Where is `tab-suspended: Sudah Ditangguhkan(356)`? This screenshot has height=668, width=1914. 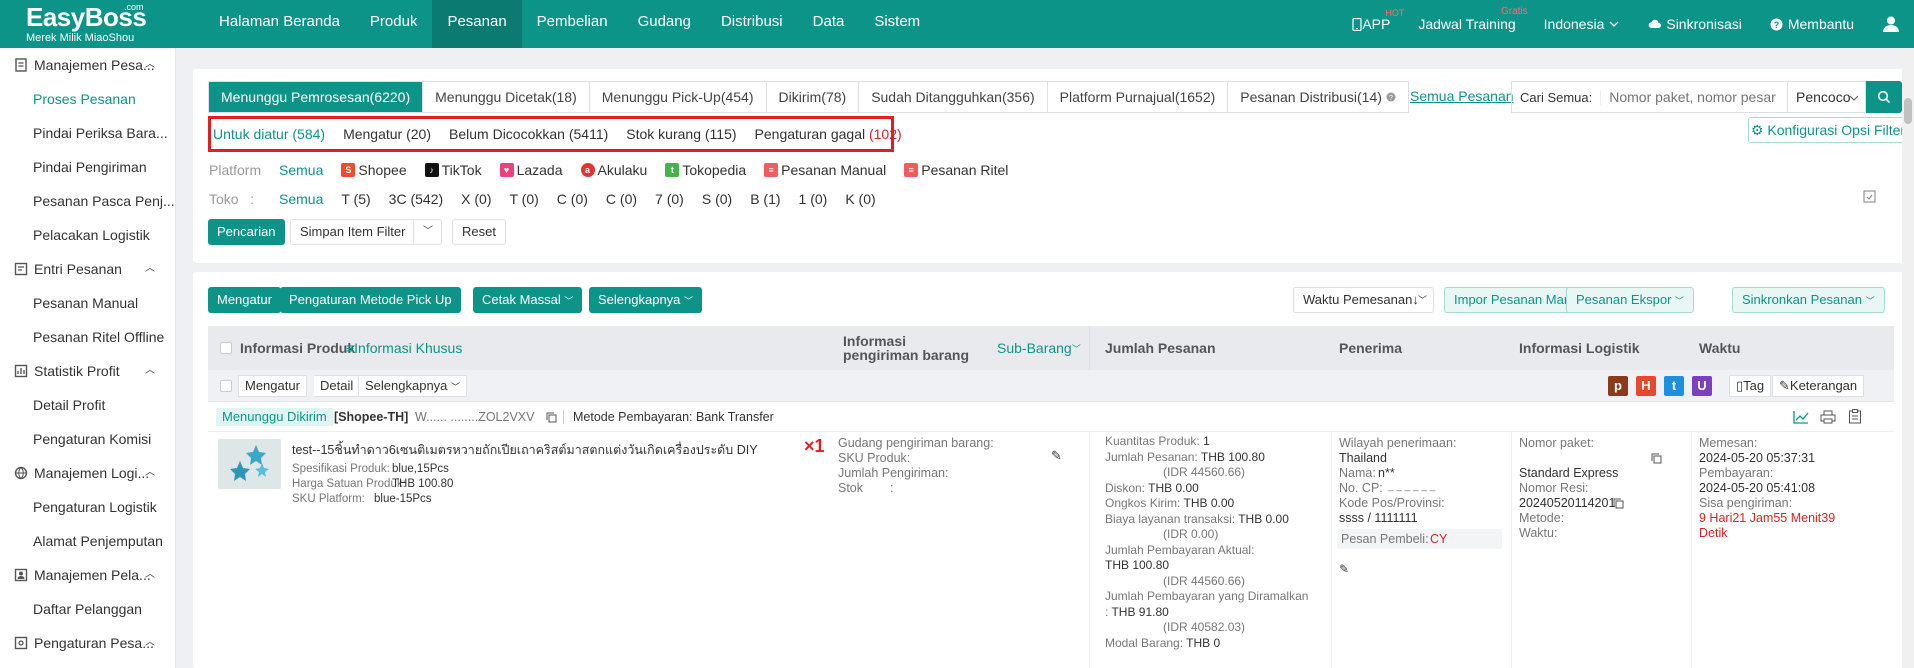 tab-suspended: Sudah Ditangguhkan(356) is located at coordinates (953, 97).